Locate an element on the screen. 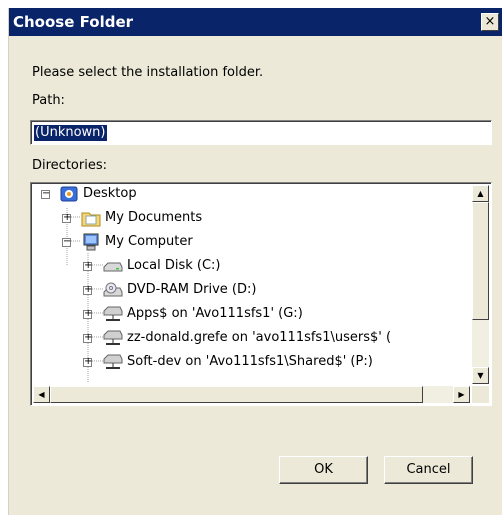 This screenshot has width=502, height=515. tree-item-soft-dev-drive: + Soft-dev on 'Avo111sfs1\Shared$' (P:) is located at coordinates (251, 363).